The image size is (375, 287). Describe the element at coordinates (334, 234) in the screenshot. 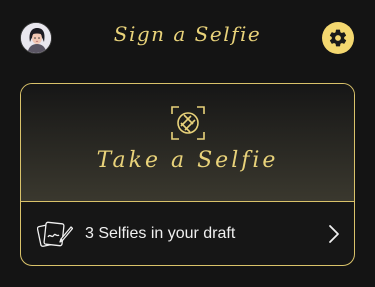

I see `chevron-right-icon` at that location.